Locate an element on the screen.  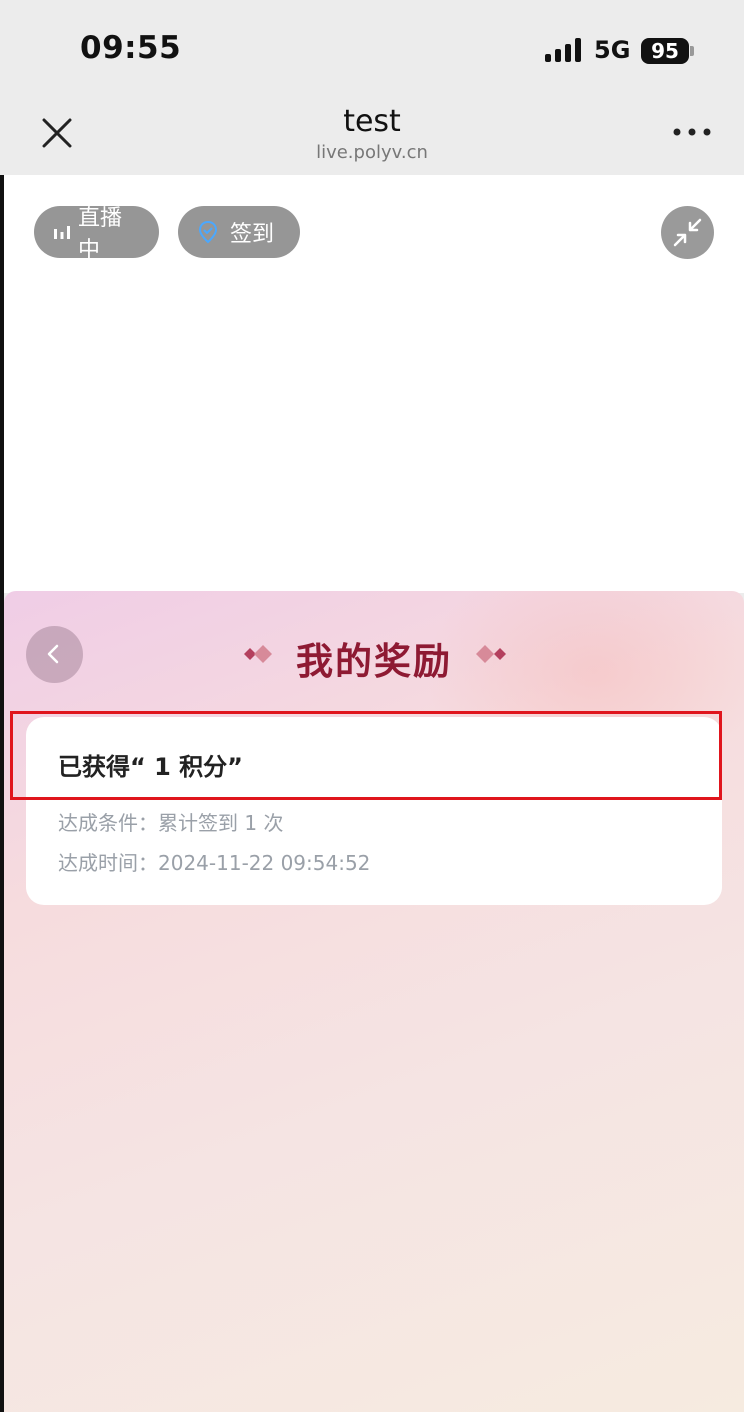
reward-time: 达成时间：2024-11-22 09:54:52 is located at coordinates (214, 863).